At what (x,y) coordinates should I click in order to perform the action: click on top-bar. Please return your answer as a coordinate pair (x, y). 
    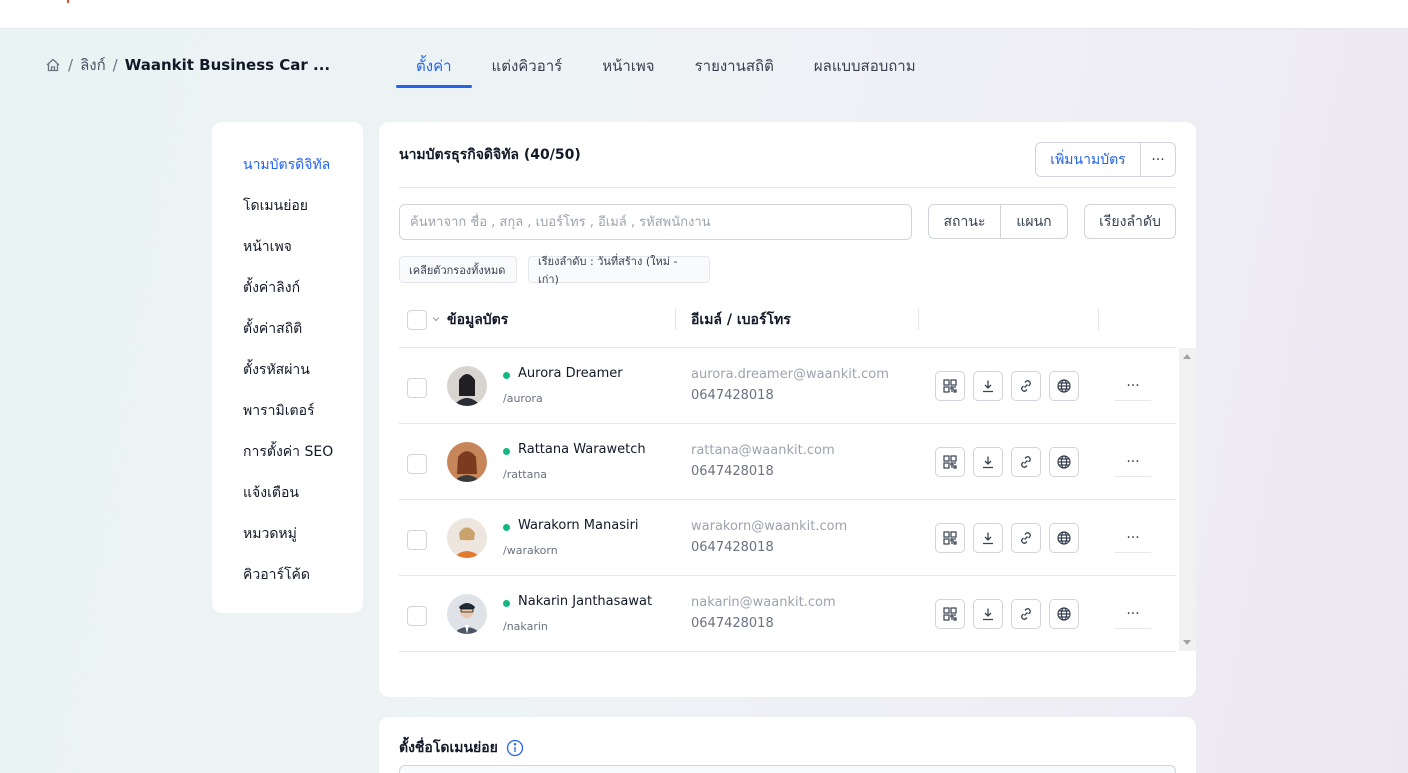
    Looking at the image, I should click on (704, 14).